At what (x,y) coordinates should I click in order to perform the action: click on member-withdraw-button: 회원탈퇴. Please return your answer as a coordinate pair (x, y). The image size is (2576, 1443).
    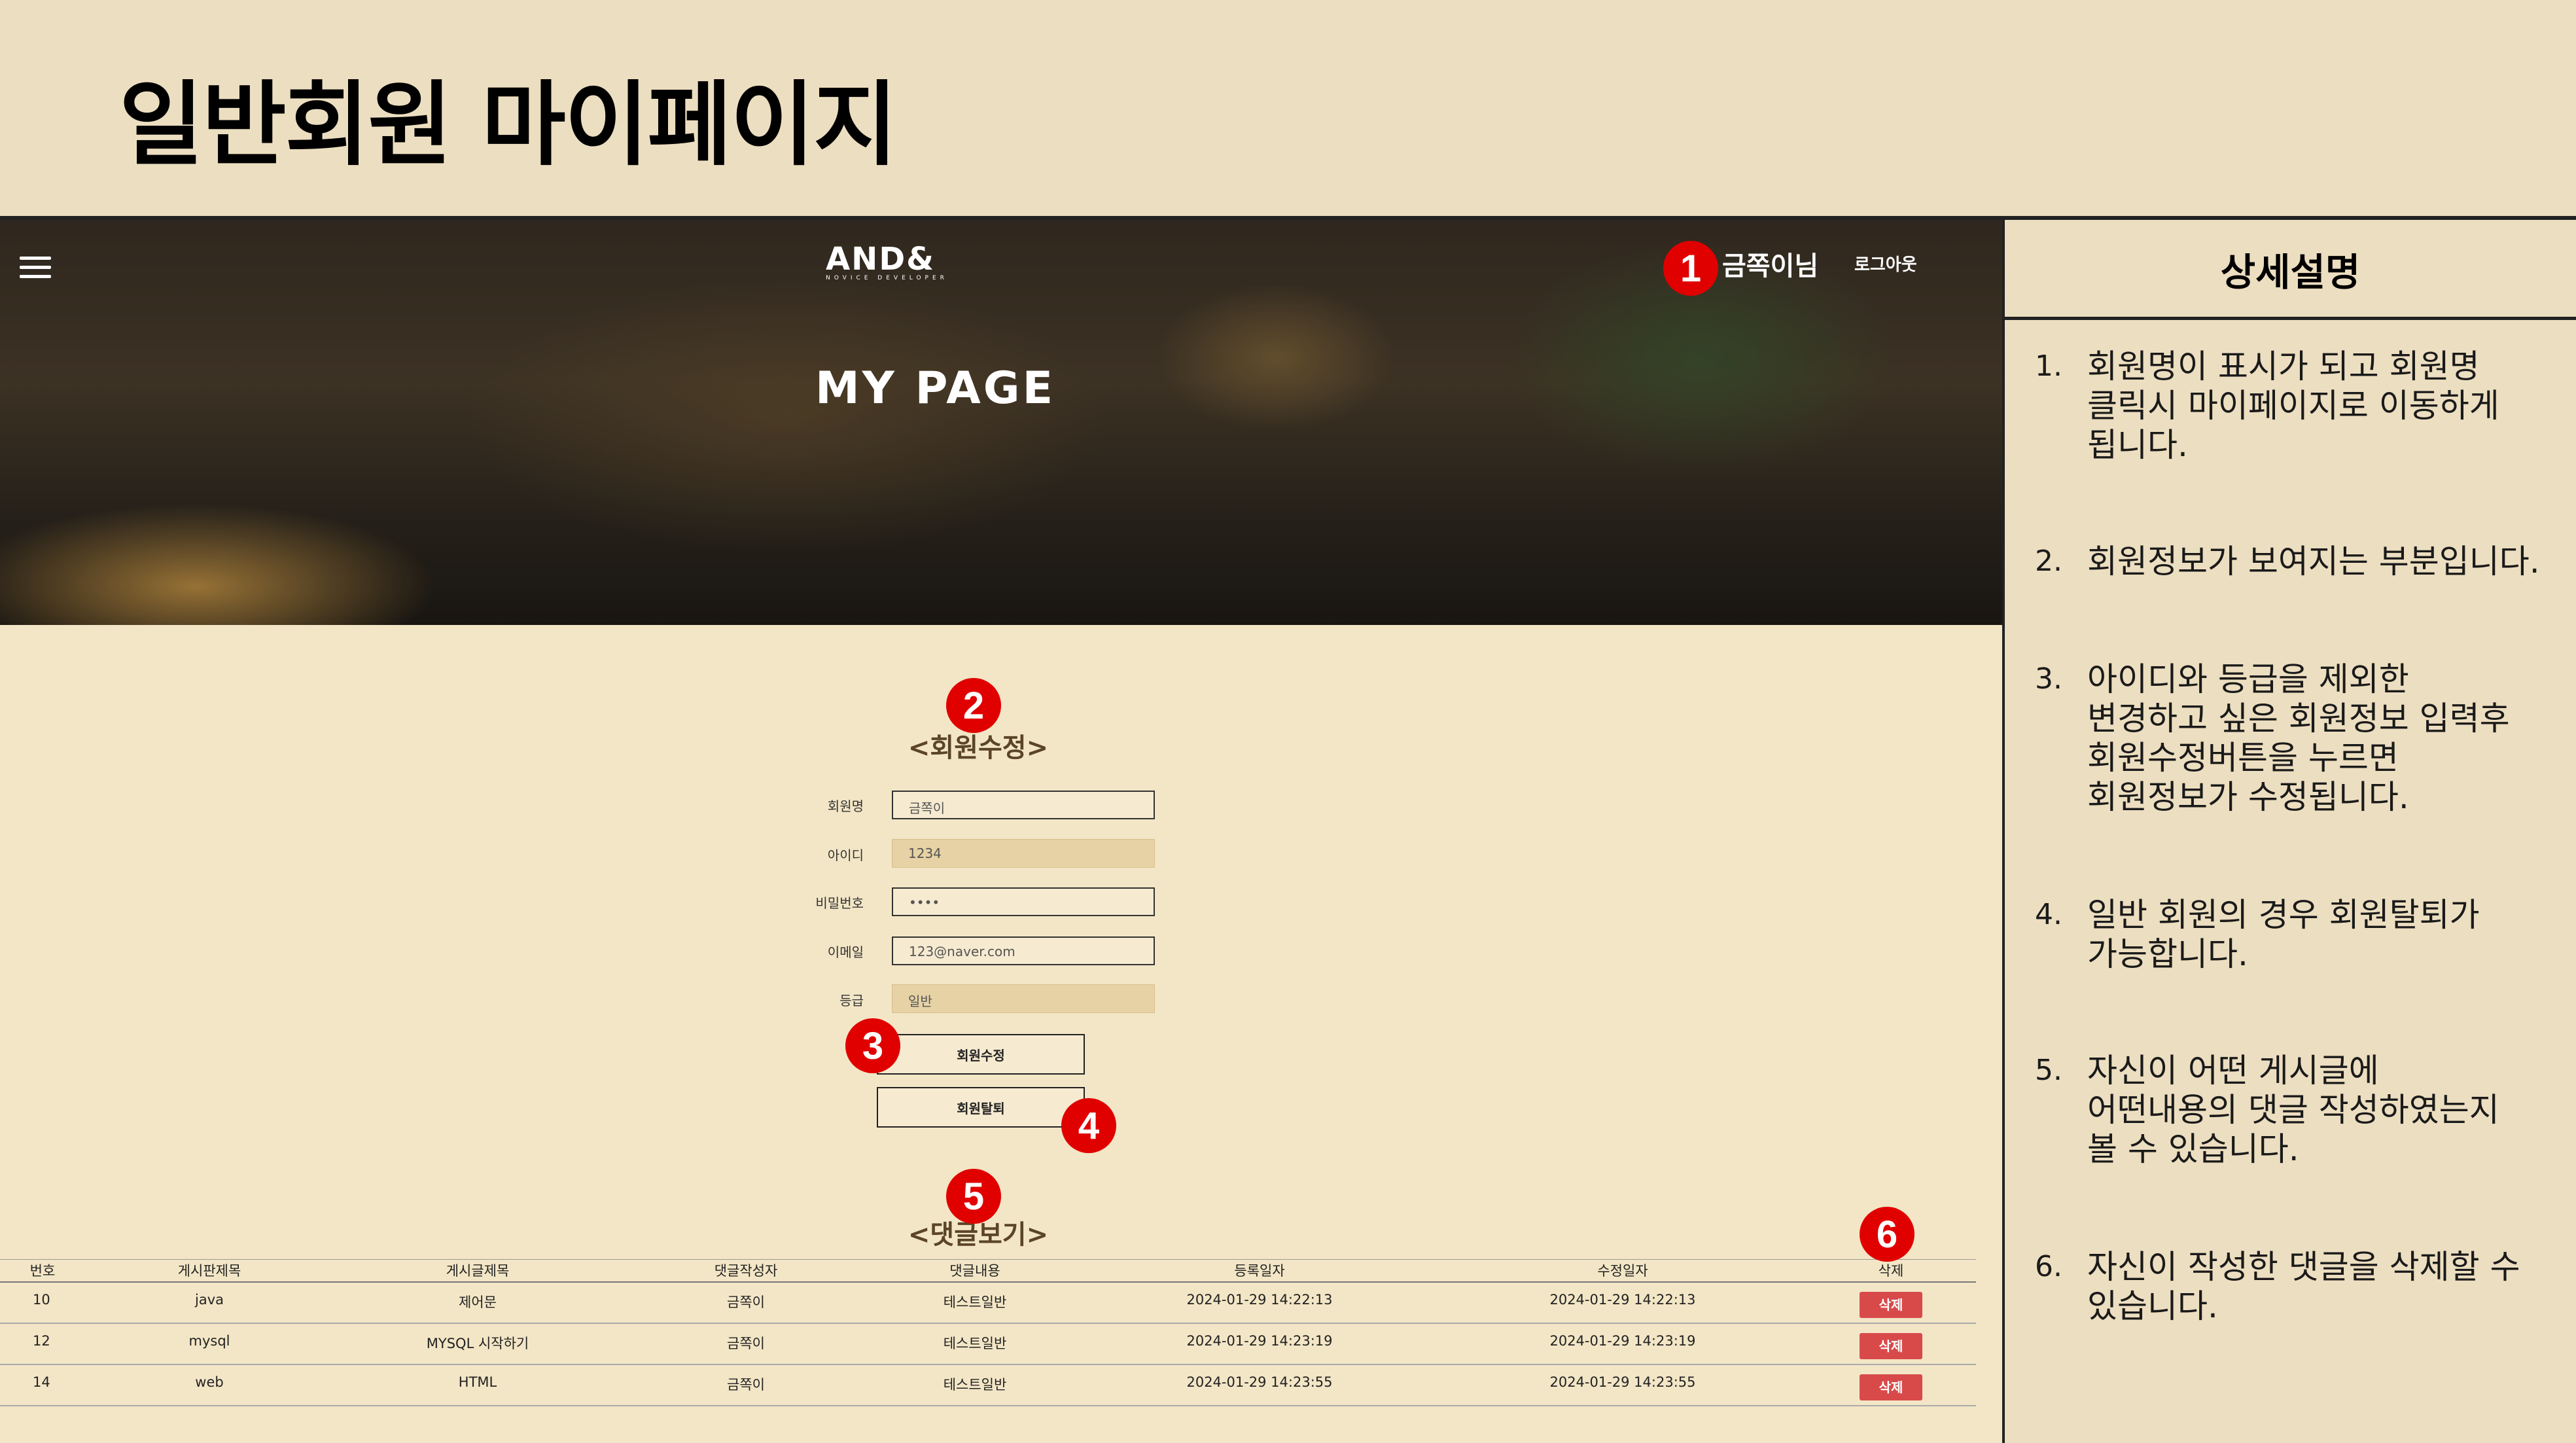
    Looking at the image, I should click on (981, 1107).